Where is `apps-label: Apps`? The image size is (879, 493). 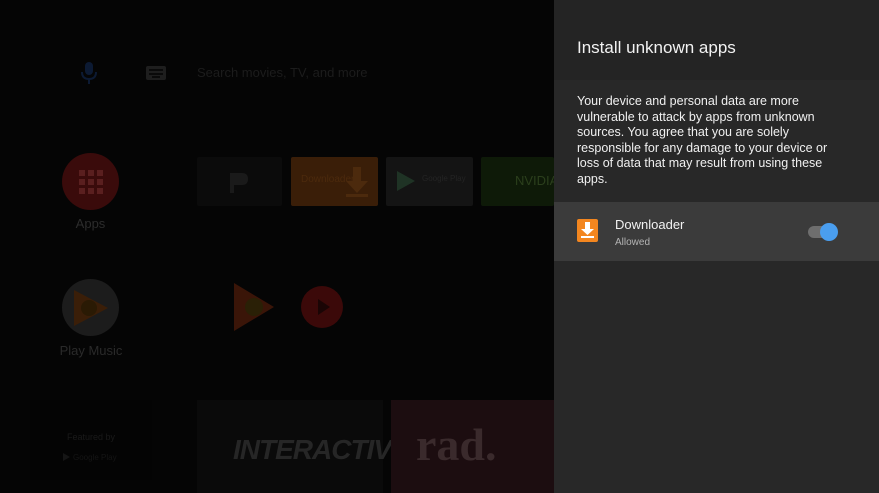
apps-label: Apps is located at coordinates (90, 223).